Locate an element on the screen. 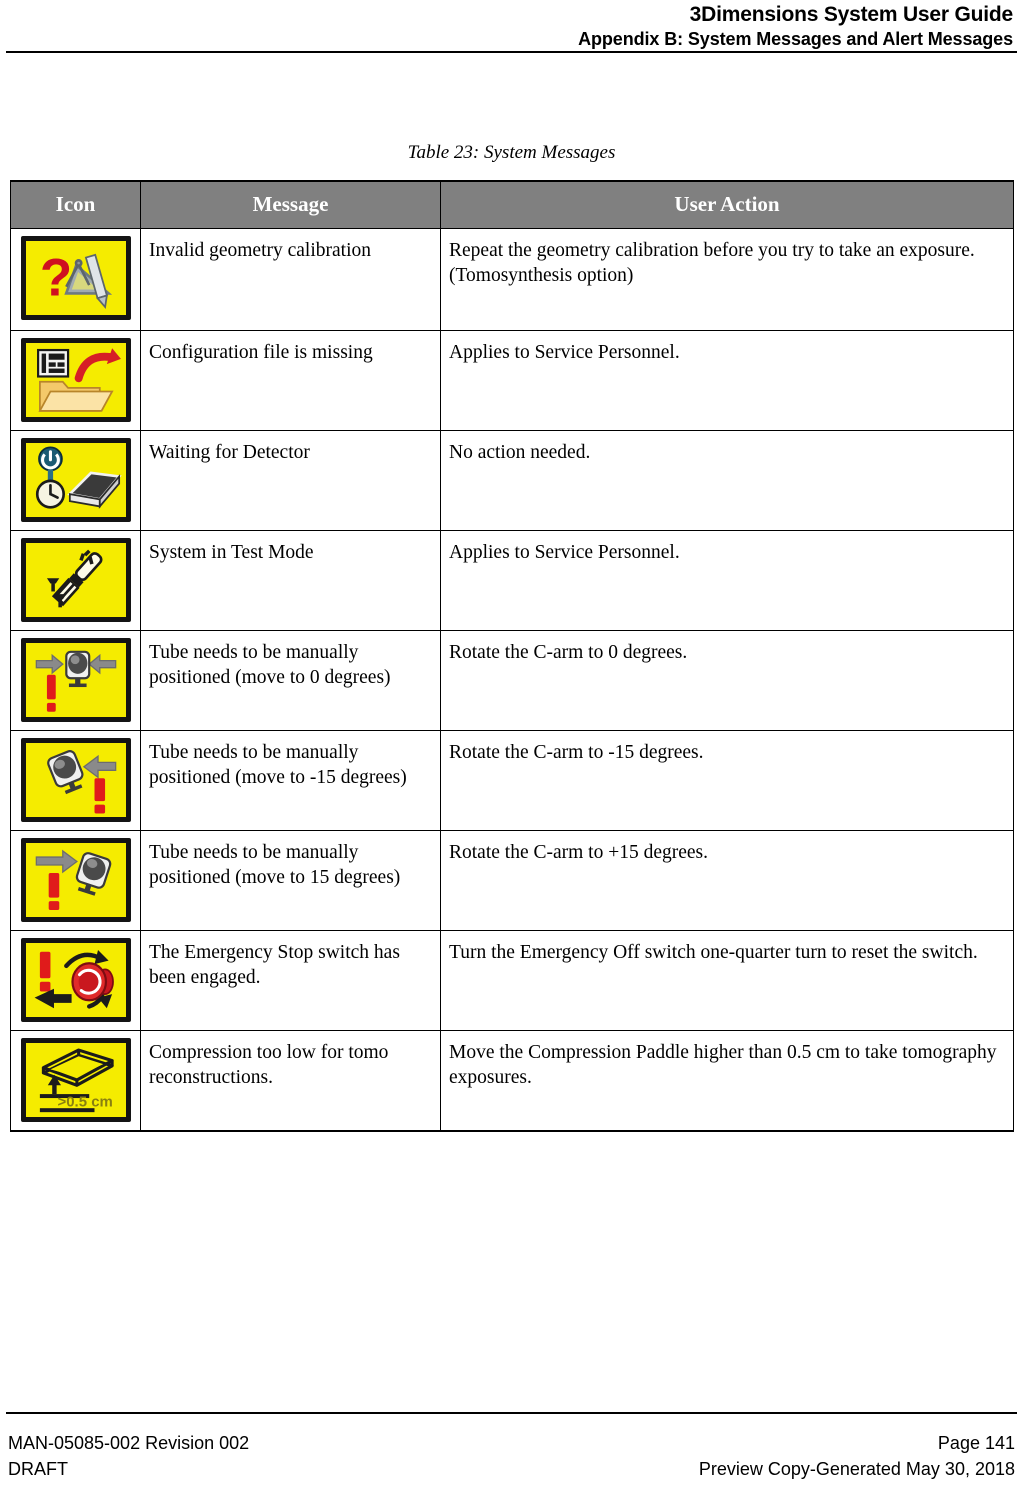 The height and width of the screenshot is (1491, 1023). waiting-for-detector-icon is located at coordinates (76, 480).